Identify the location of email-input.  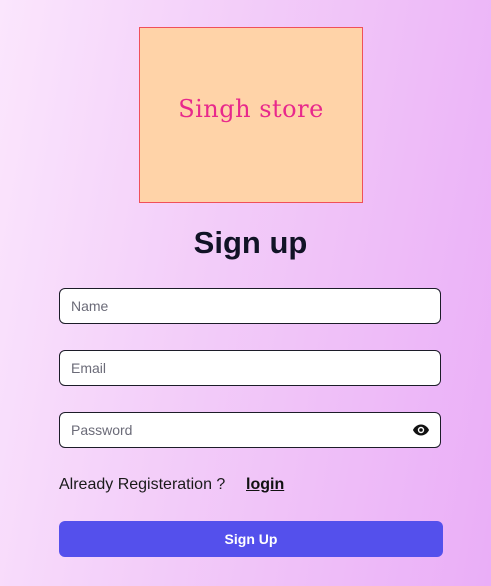
(250, 368).